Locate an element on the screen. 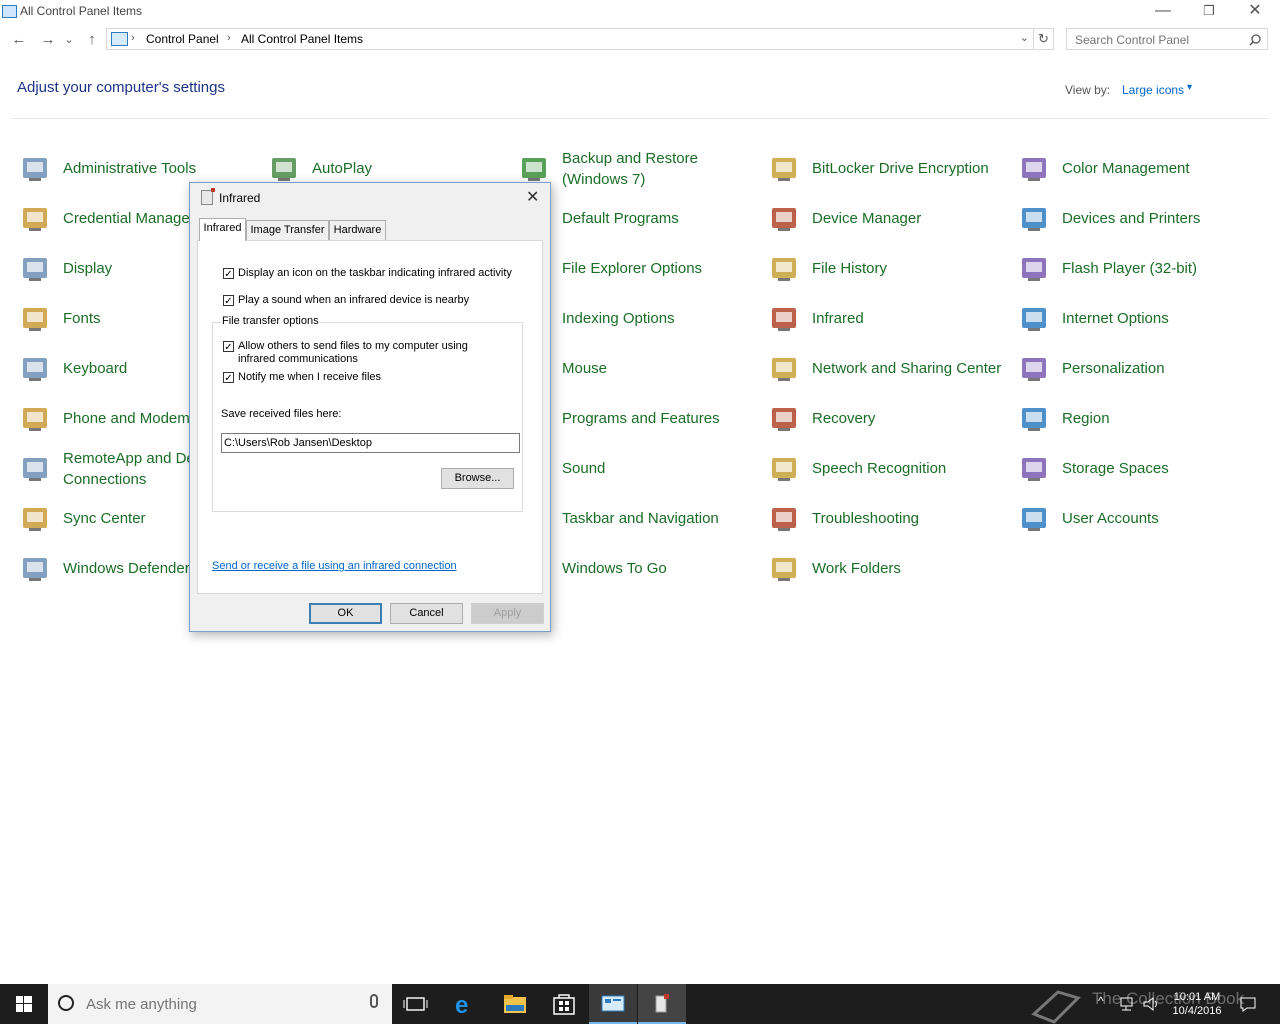 The width and height of the screenshot is (1280, 1029). control-panel-item: Device Manager is located at coordinates (893, 219).